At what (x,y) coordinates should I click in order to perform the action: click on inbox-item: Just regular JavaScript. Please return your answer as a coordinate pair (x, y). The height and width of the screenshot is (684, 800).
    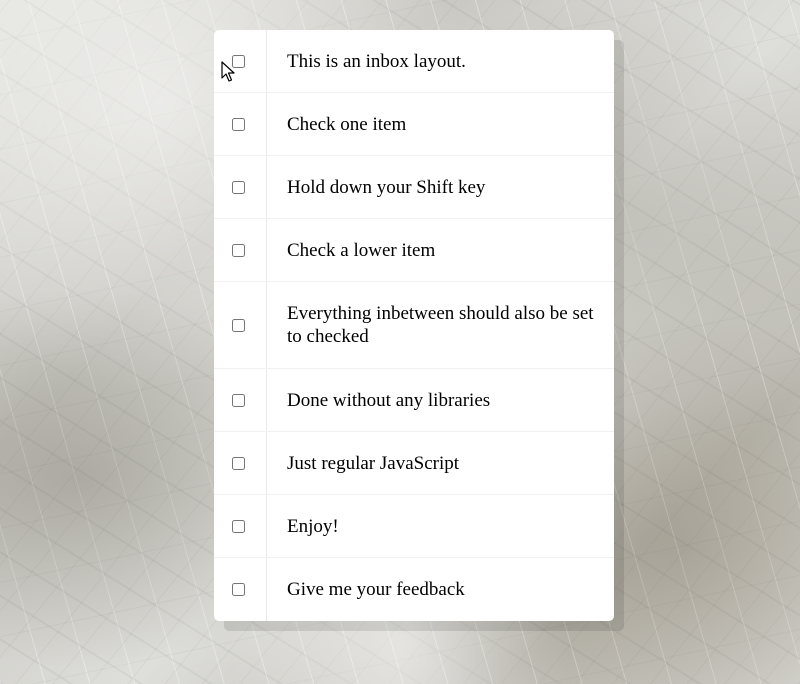
    Looking at the image, I should click on (414, 463).